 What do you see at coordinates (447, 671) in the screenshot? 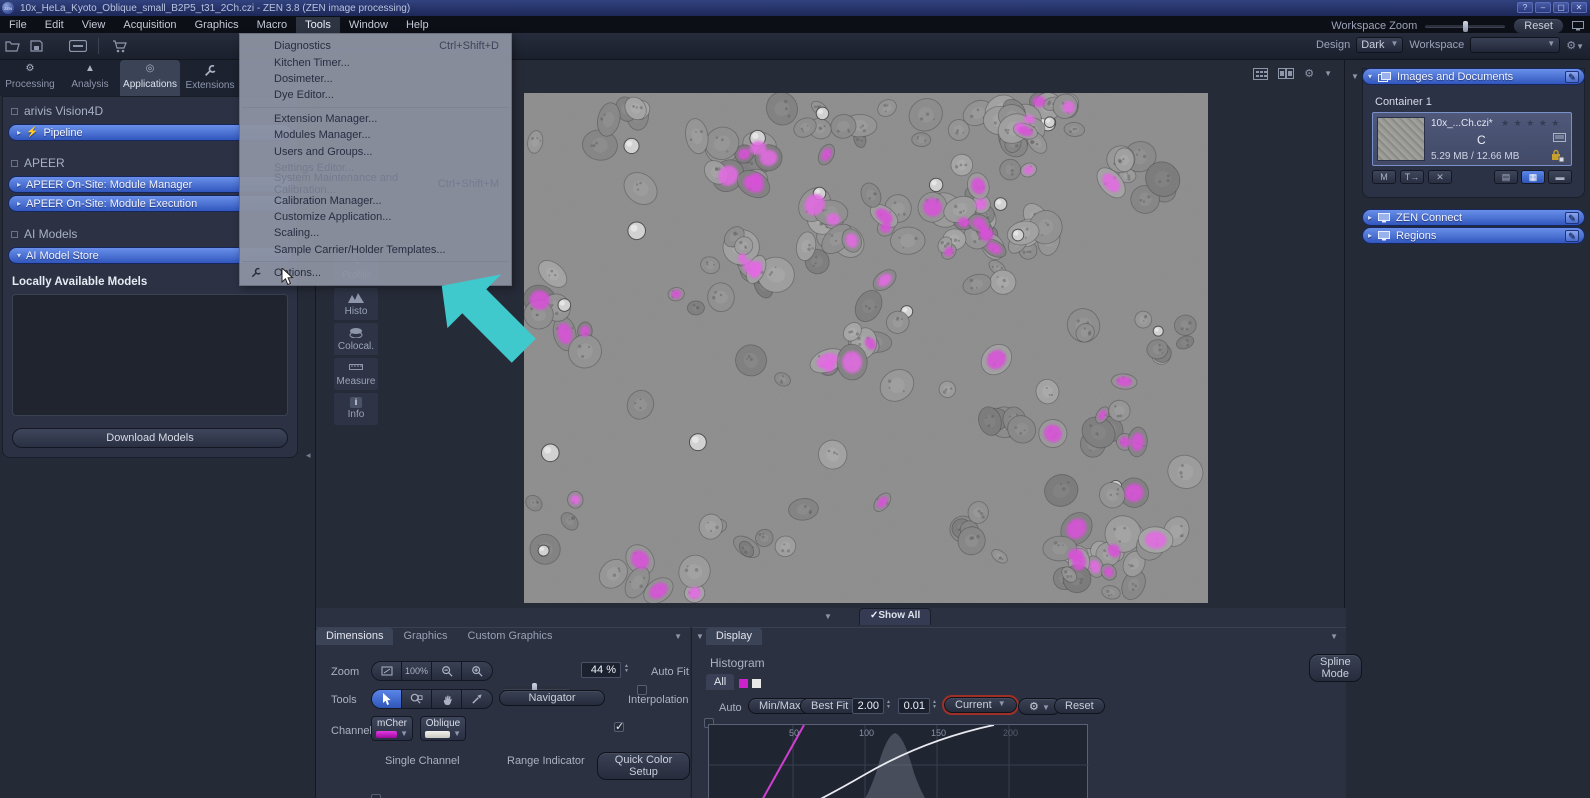
I see `zoom-out-button` at bounding box center [447, 671].